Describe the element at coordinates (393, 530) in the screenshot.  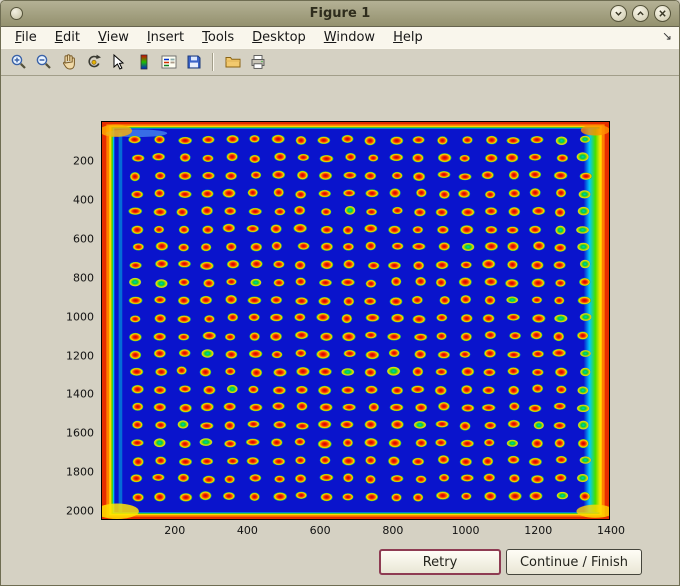
I see `x-tick-label: 800` at that location.